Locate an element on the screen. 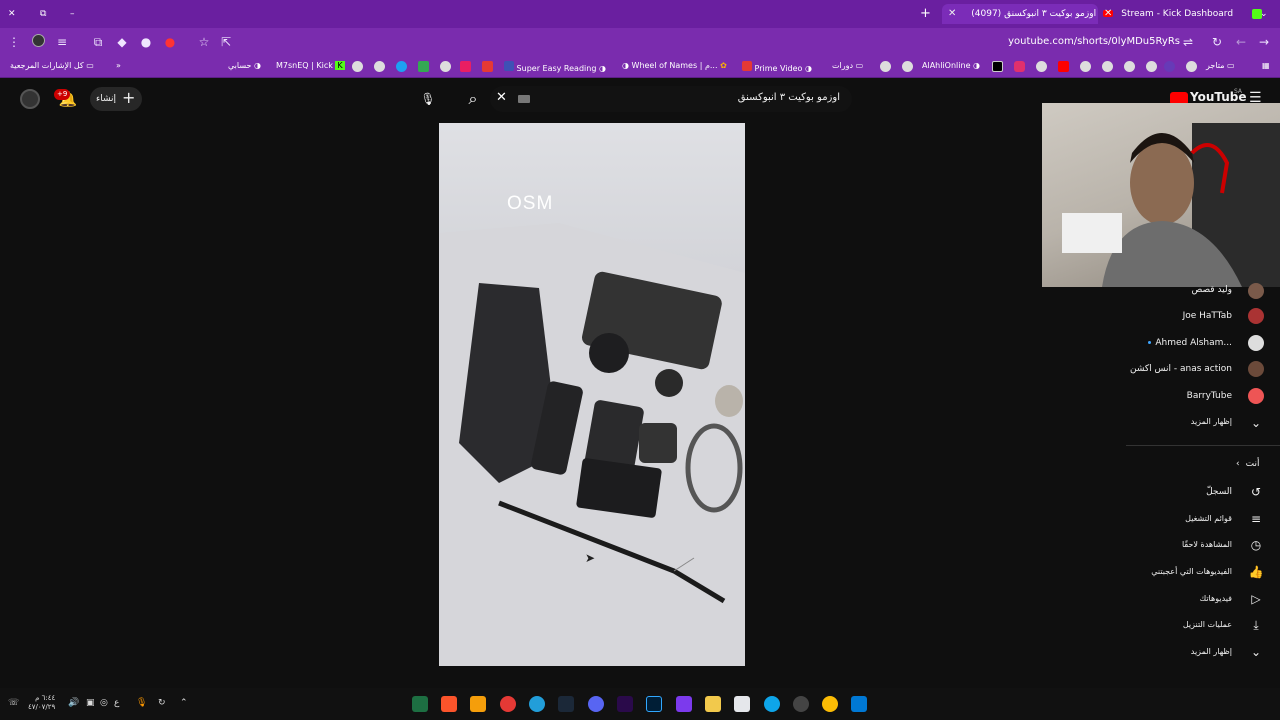 Image resolution: width=1280 pixels, height=720 pixels. system-clock: ٦:٤٤ م ٤٧/٠٧/٢٩ is located at coordinates (41, 703).